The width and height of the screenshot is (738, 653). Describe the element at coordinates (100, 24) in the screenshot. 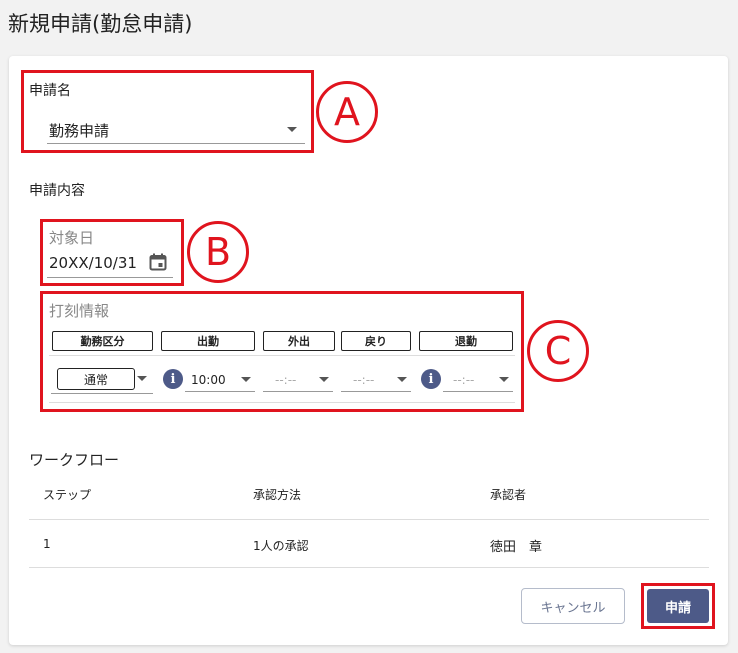

I see `page-title: 新規申請(勤怠申請)` at that location.